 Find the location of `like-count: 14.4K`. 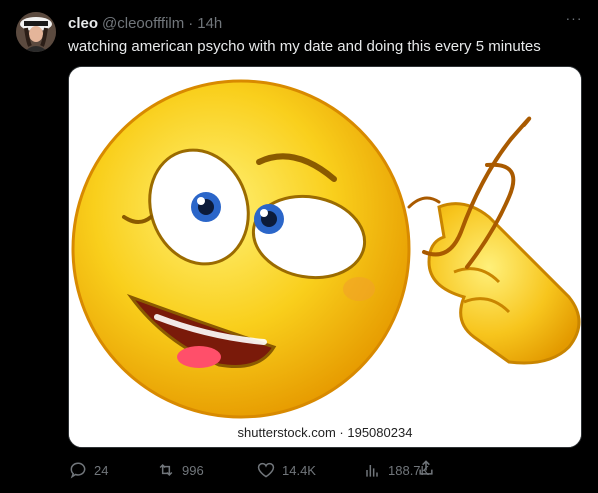

like-count: 14.4K is located at coordinates (299, 470).